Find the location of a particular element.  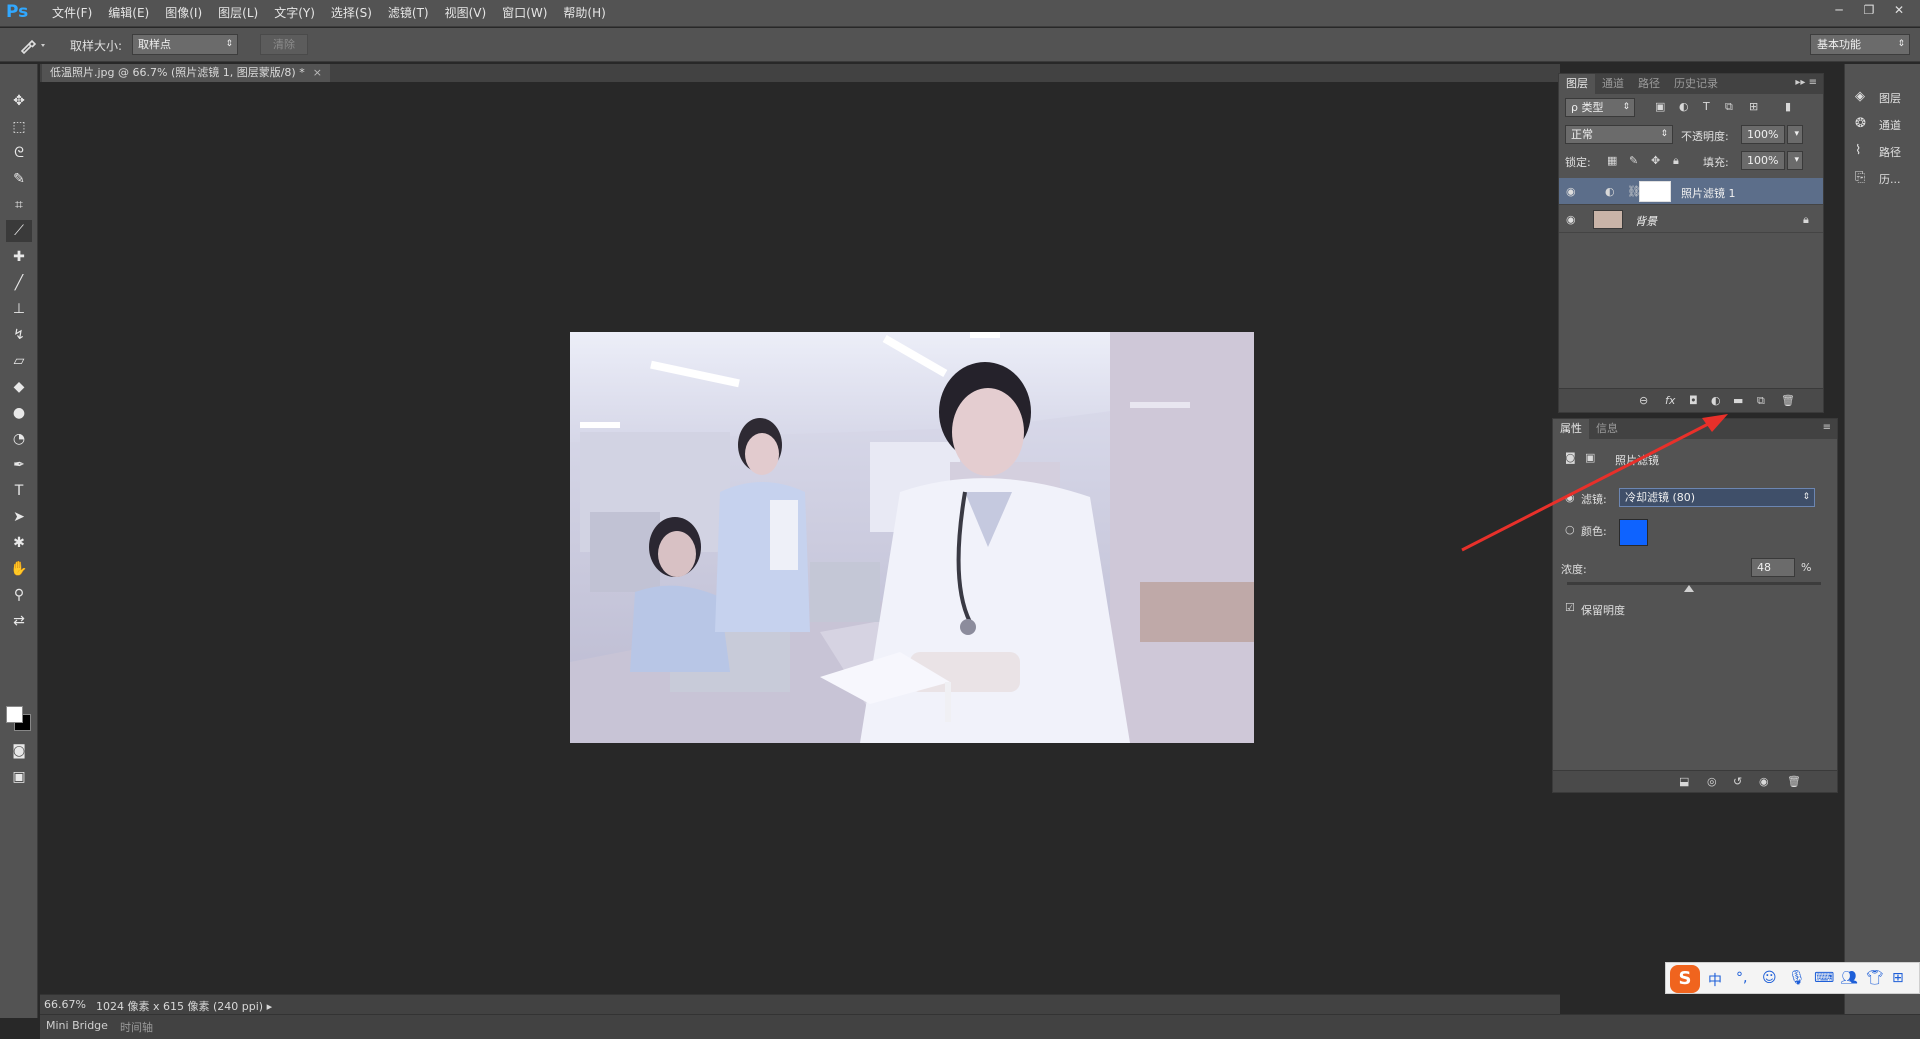

menu-view: 视图(V) is located at coordinates (466, 13).